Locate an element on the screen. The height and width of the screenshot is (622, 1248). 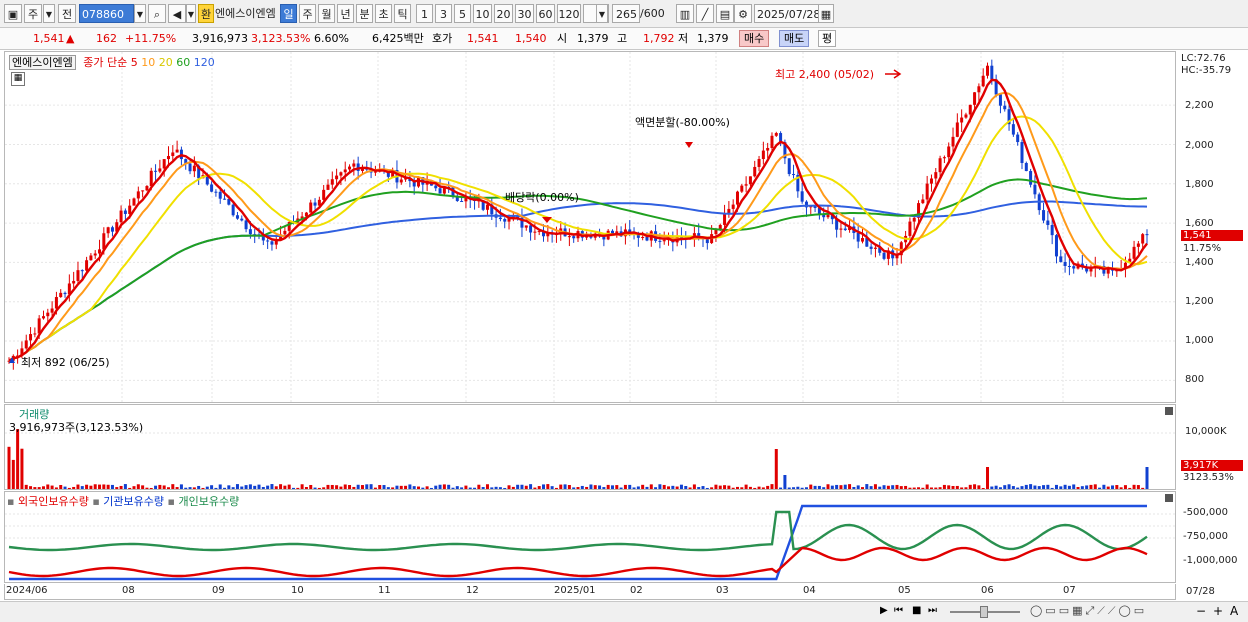
interval-30: 30 is located at coordinates (524, 13).